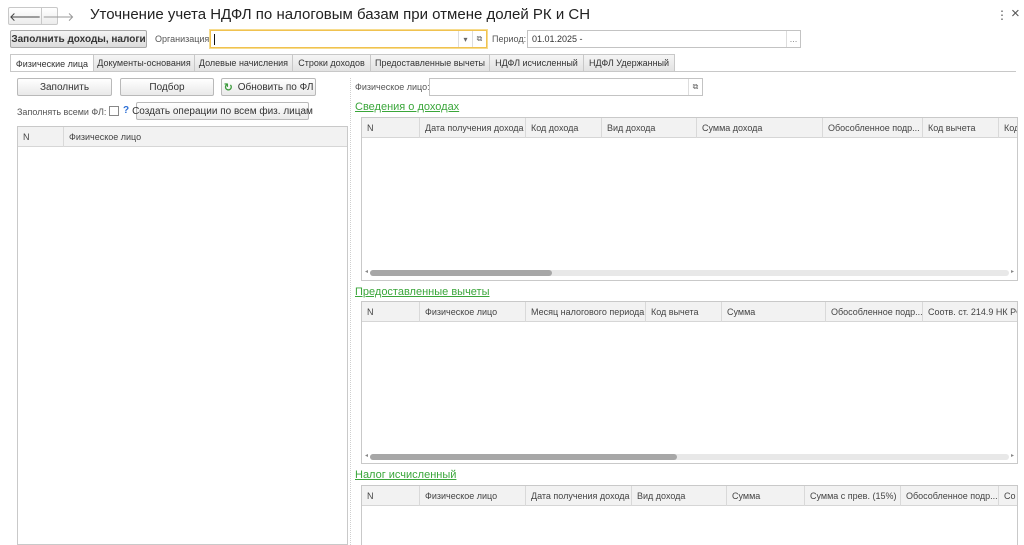  I want to click on text-caret, so click(214, 39).